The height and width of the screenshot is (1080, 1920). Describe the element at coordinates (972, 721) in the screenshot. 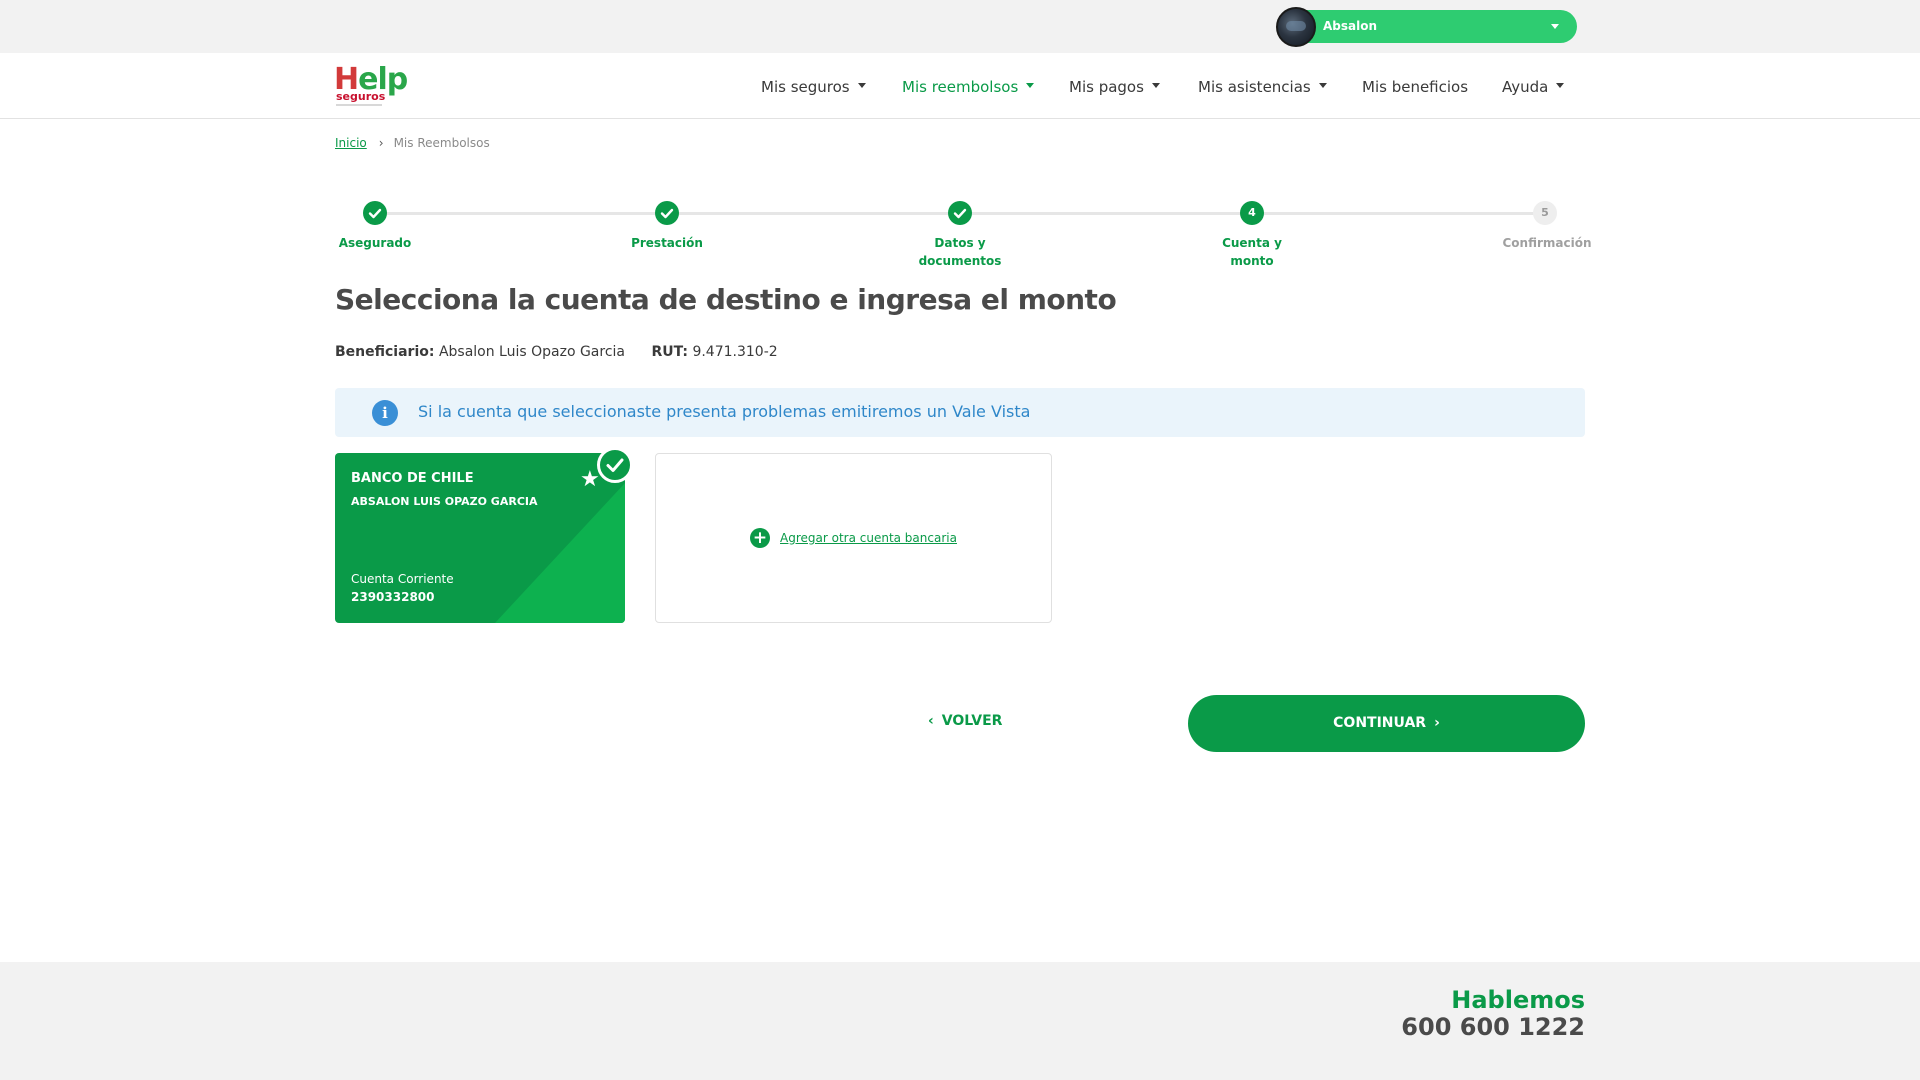

I see `back-button-label: VOLVER` at that location.